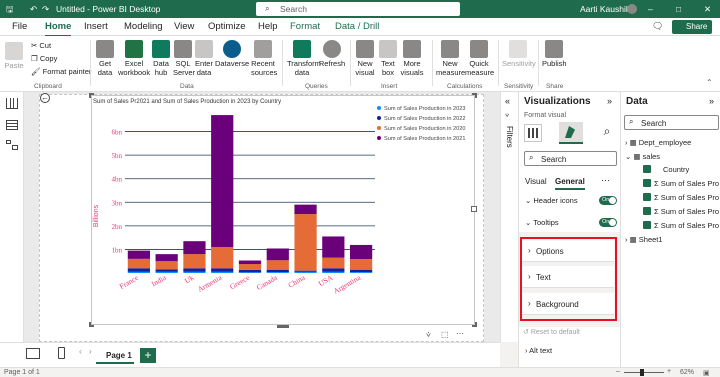 The width and height of the screenshot is (720, 377). What do you see at coordinates (105, 58) in the screenshot?
I see `get-data-button: Get data` at bounding box center [105, 58].